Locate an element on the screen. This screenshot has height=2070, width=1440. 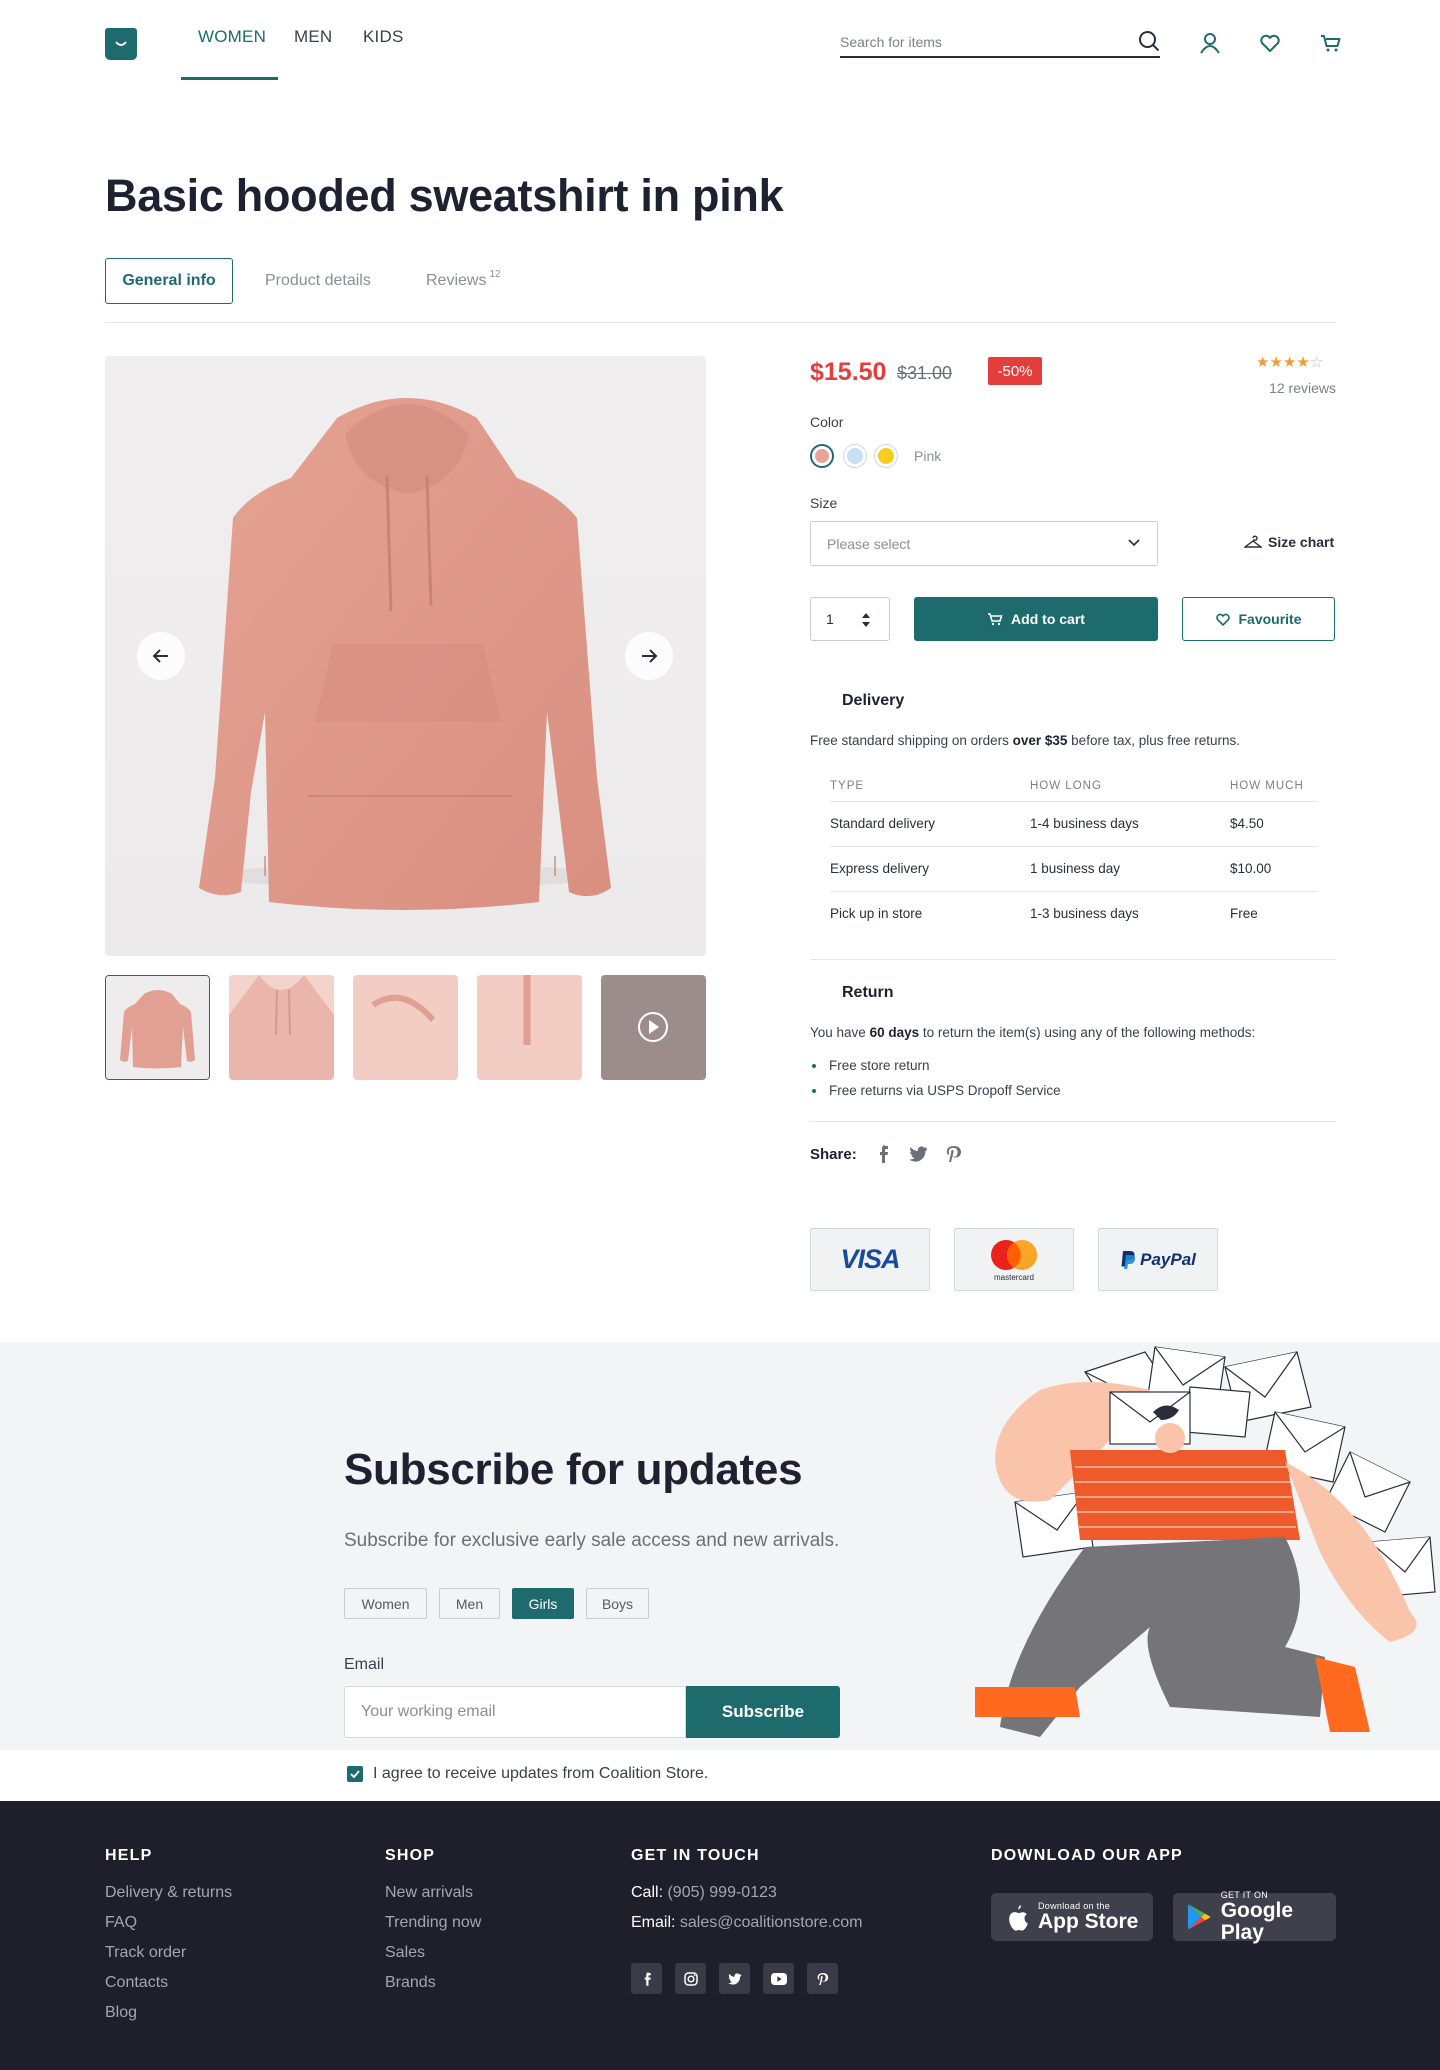
size-label: Size is located at coordinates (824, 503).